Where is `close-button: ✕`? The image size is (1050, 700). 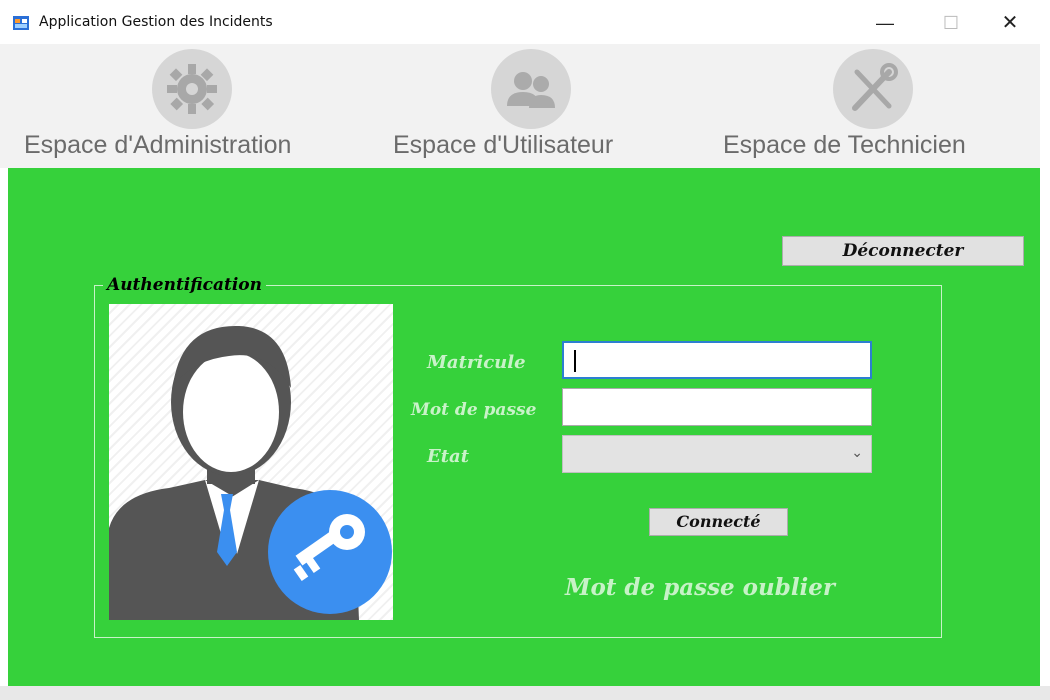 close-button: ✕ is located at coordinates (1010, 23).